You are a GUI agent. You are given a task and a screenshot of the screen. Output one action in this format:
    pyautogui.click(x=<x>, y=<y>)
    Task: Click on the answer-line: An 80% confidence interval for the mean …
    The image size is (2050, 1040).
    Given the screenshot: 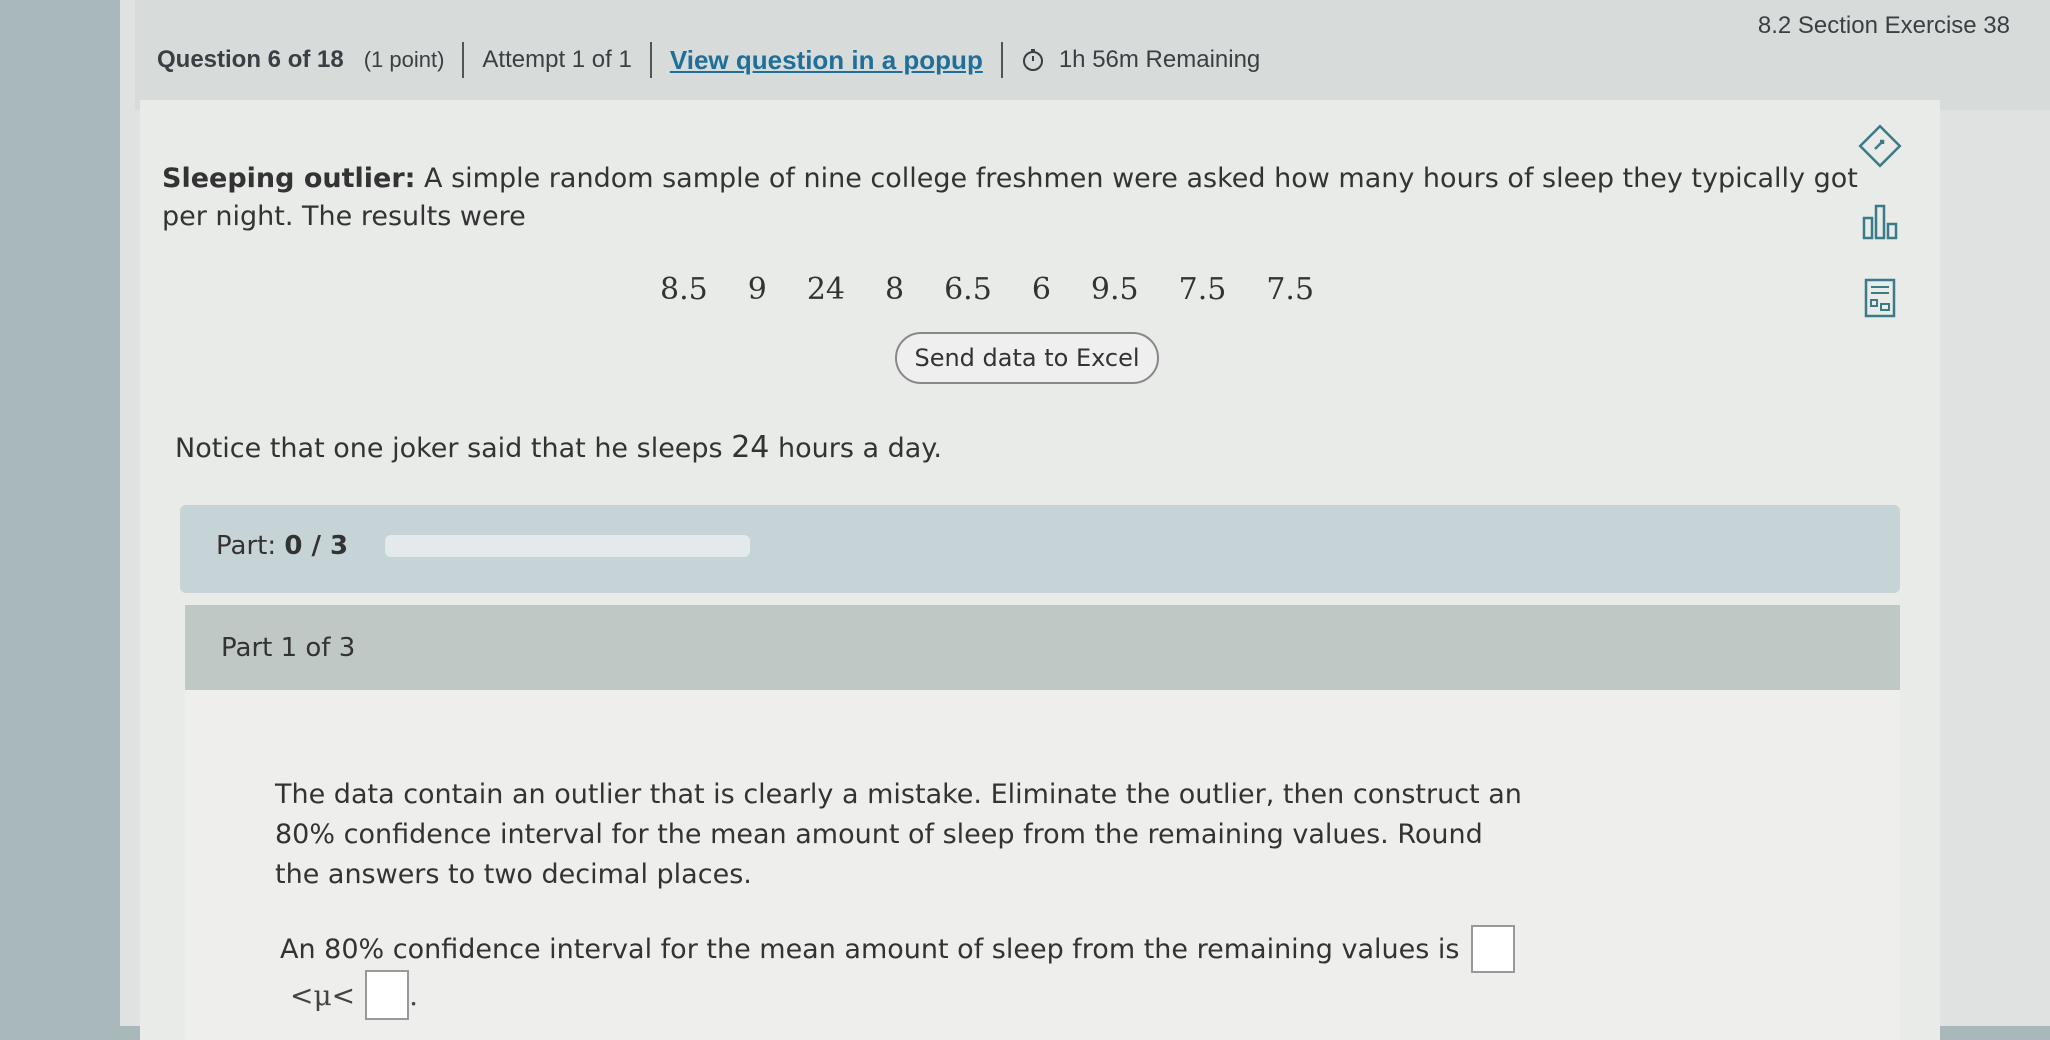 What is the action you would take?
    pyautogui.click(x=898, y=949)
    